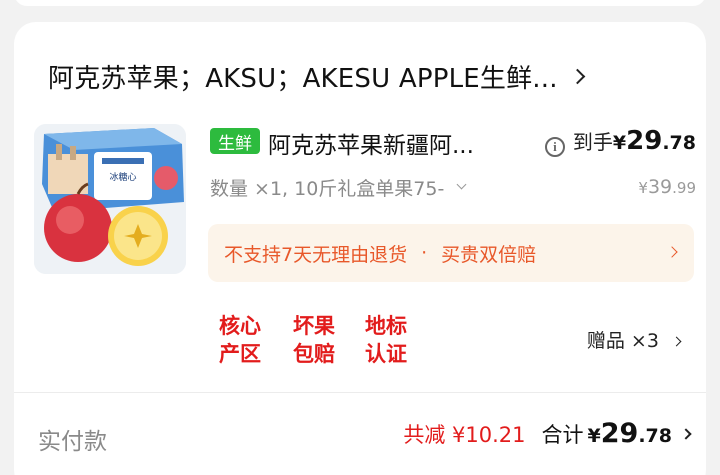  Describe the element at coordinates (619, 433) in the screenshot. I see `total-integer: 29` at that location.